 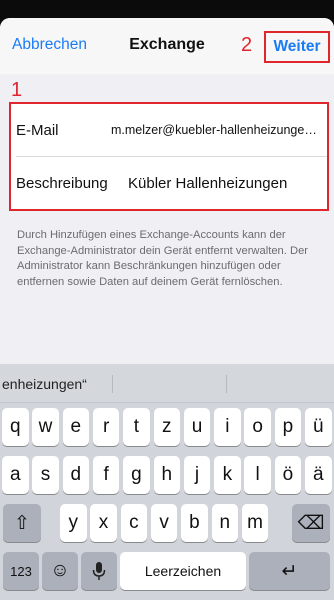 What do you see at coordinates (73, 523) in the screenshot?
I see `key-y: y` at bounding box center [73, 523].